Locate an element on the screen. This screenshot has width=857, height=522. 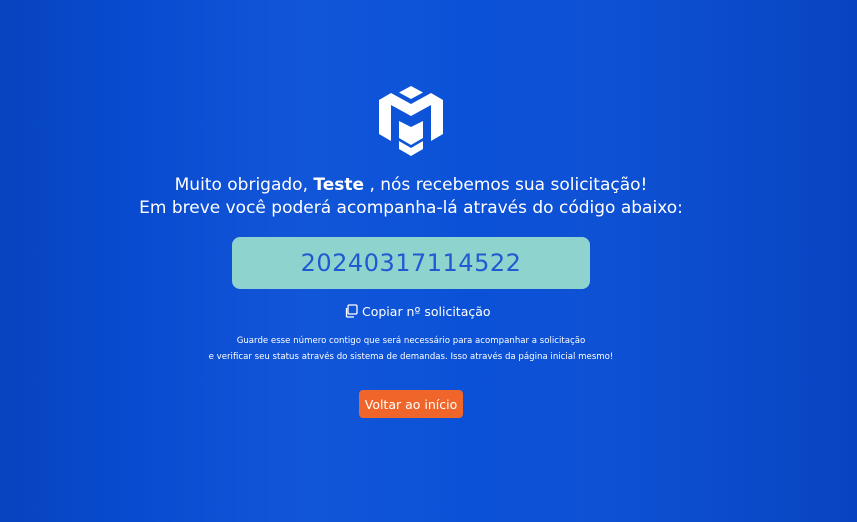
copy-request-label: Copiar nº solicitação is located at coordinates (426, 311).